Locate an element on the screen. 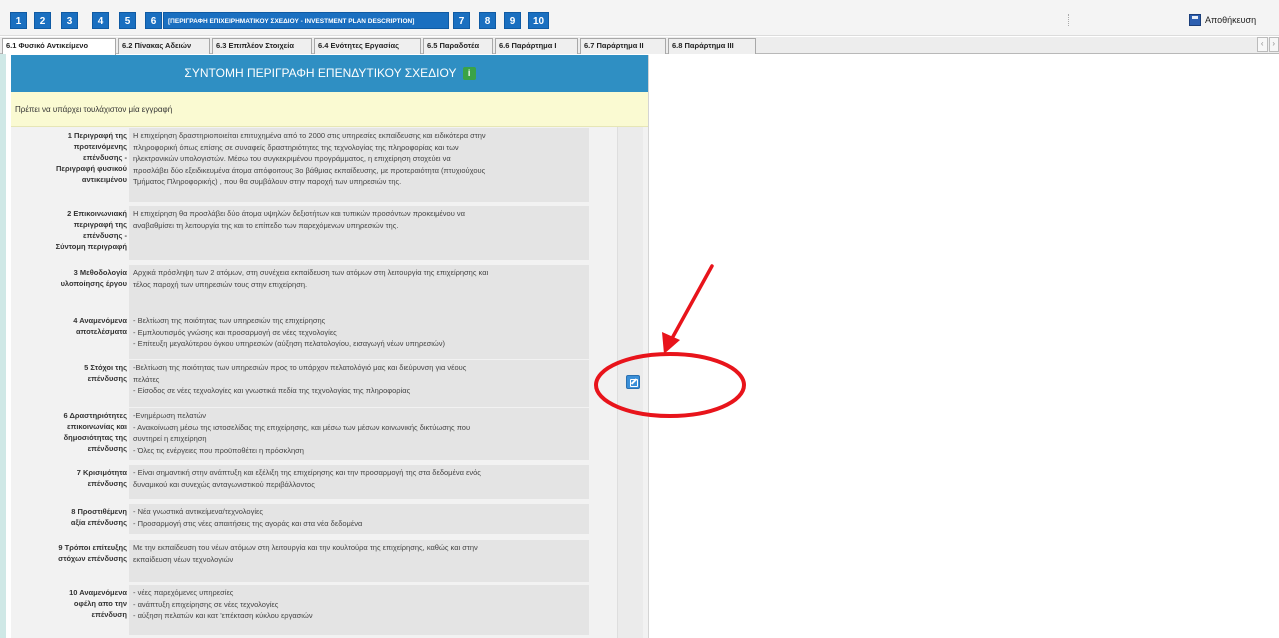  tab-6-7: 6.7 Παράρτημα ΙΙ is located at coordinates (623, 46).